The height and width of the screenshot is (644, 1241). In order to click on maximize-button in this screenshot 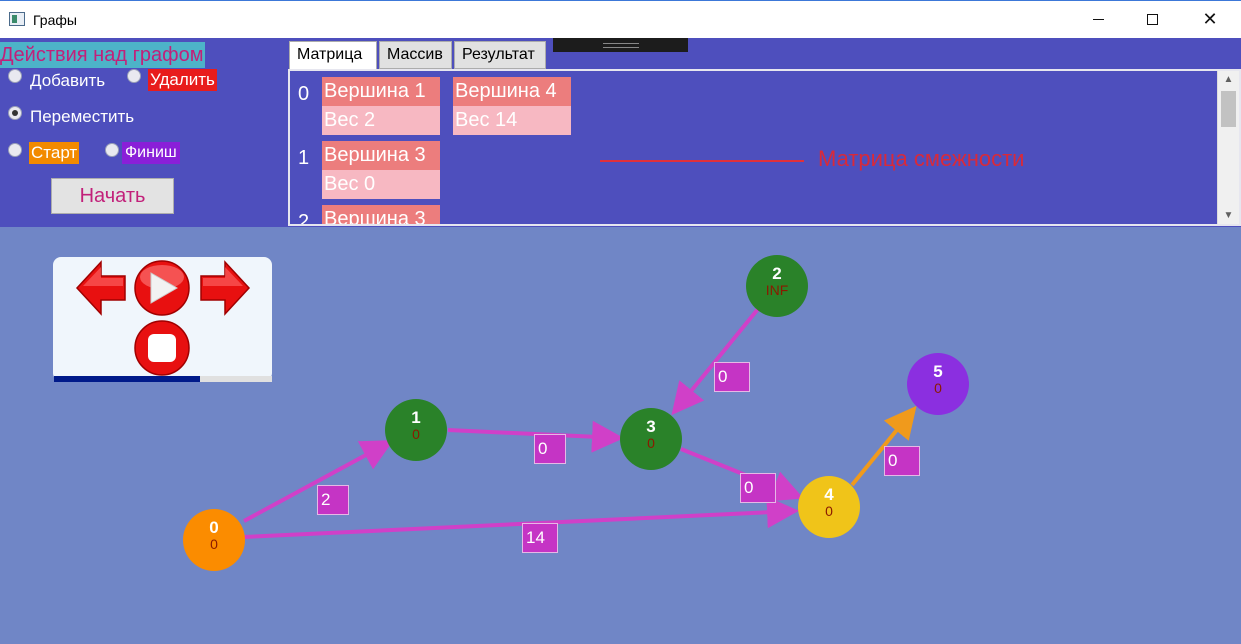, I will do `click(1152, 19)`.